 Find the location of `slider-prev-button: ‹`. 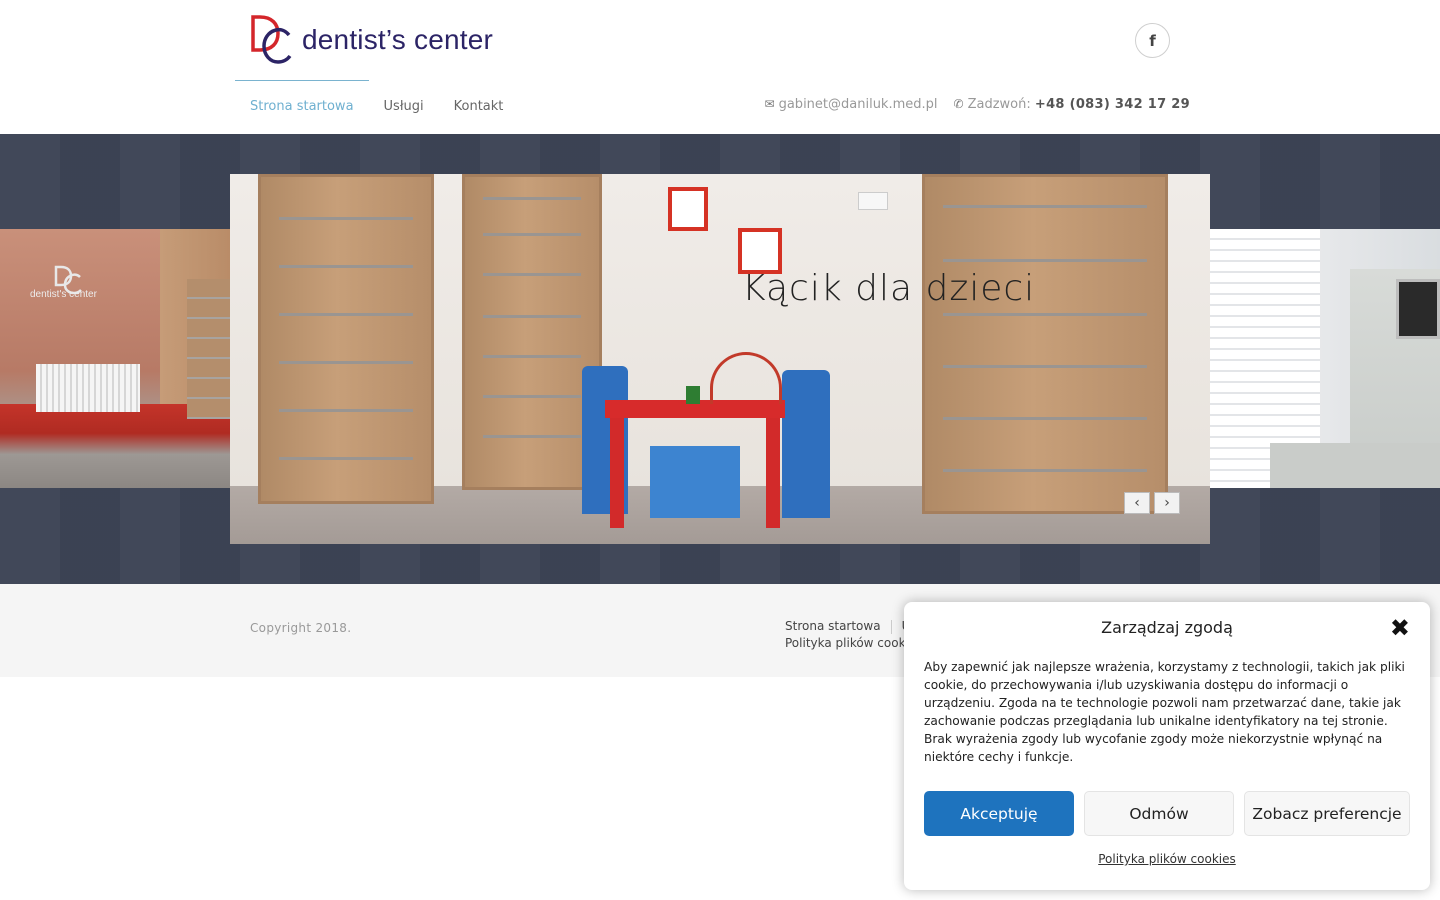

slider-prev-button: ‹ is located at coordinates (1137, 503).